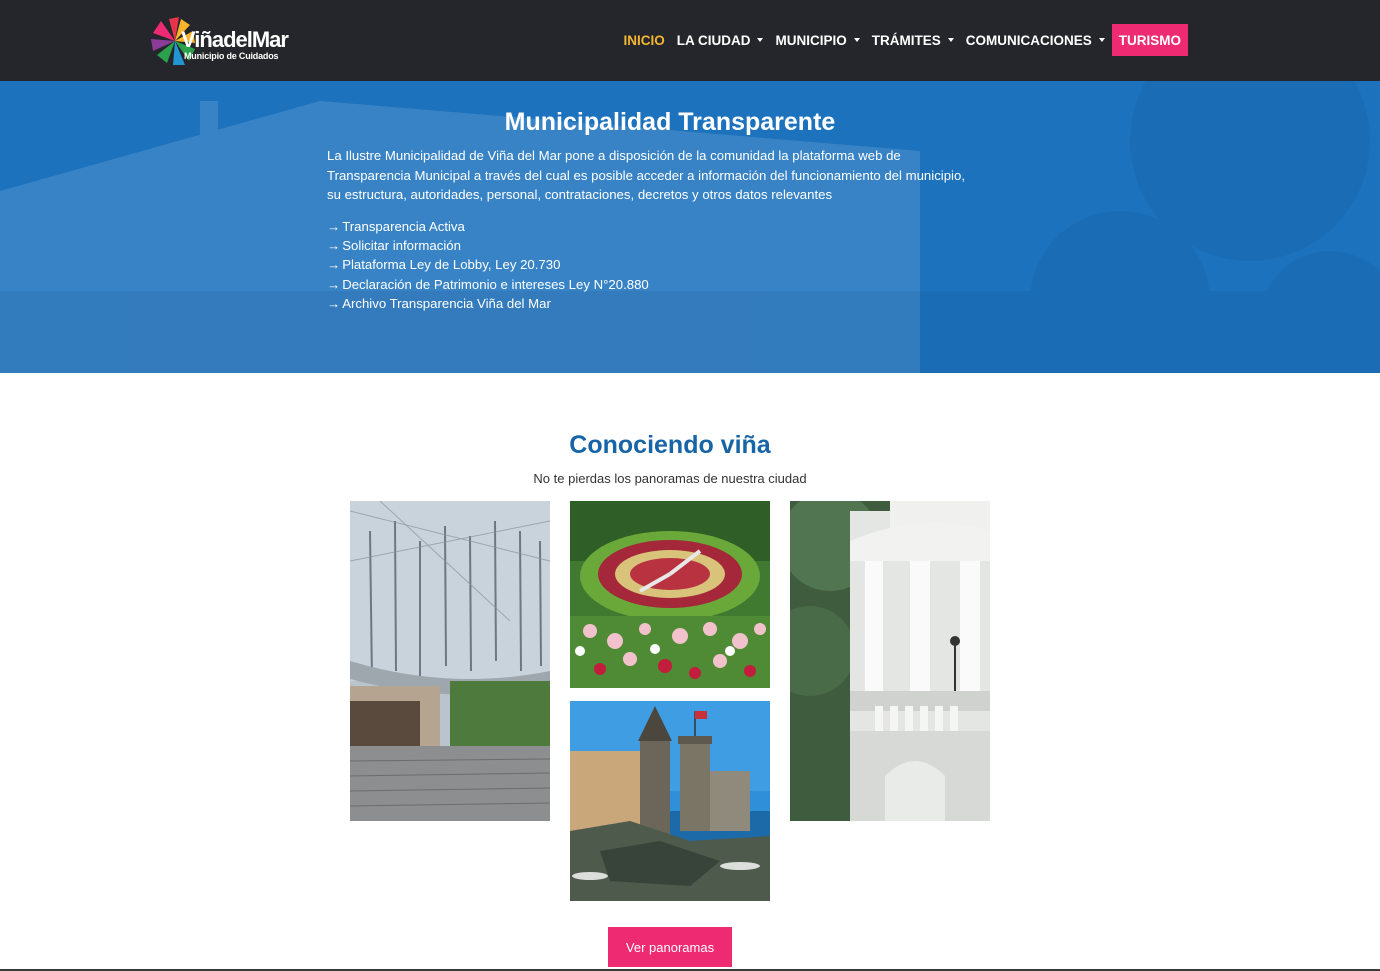  I want to click on link-solicitar-informacion: → Solicitar información, so click(488, 245).